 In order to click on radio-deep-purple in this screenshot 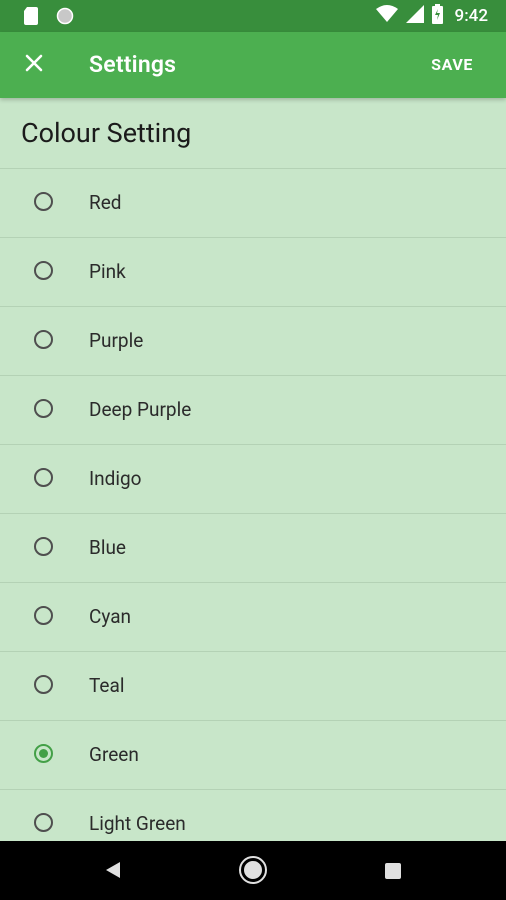, I will do `click(43, 408)`.